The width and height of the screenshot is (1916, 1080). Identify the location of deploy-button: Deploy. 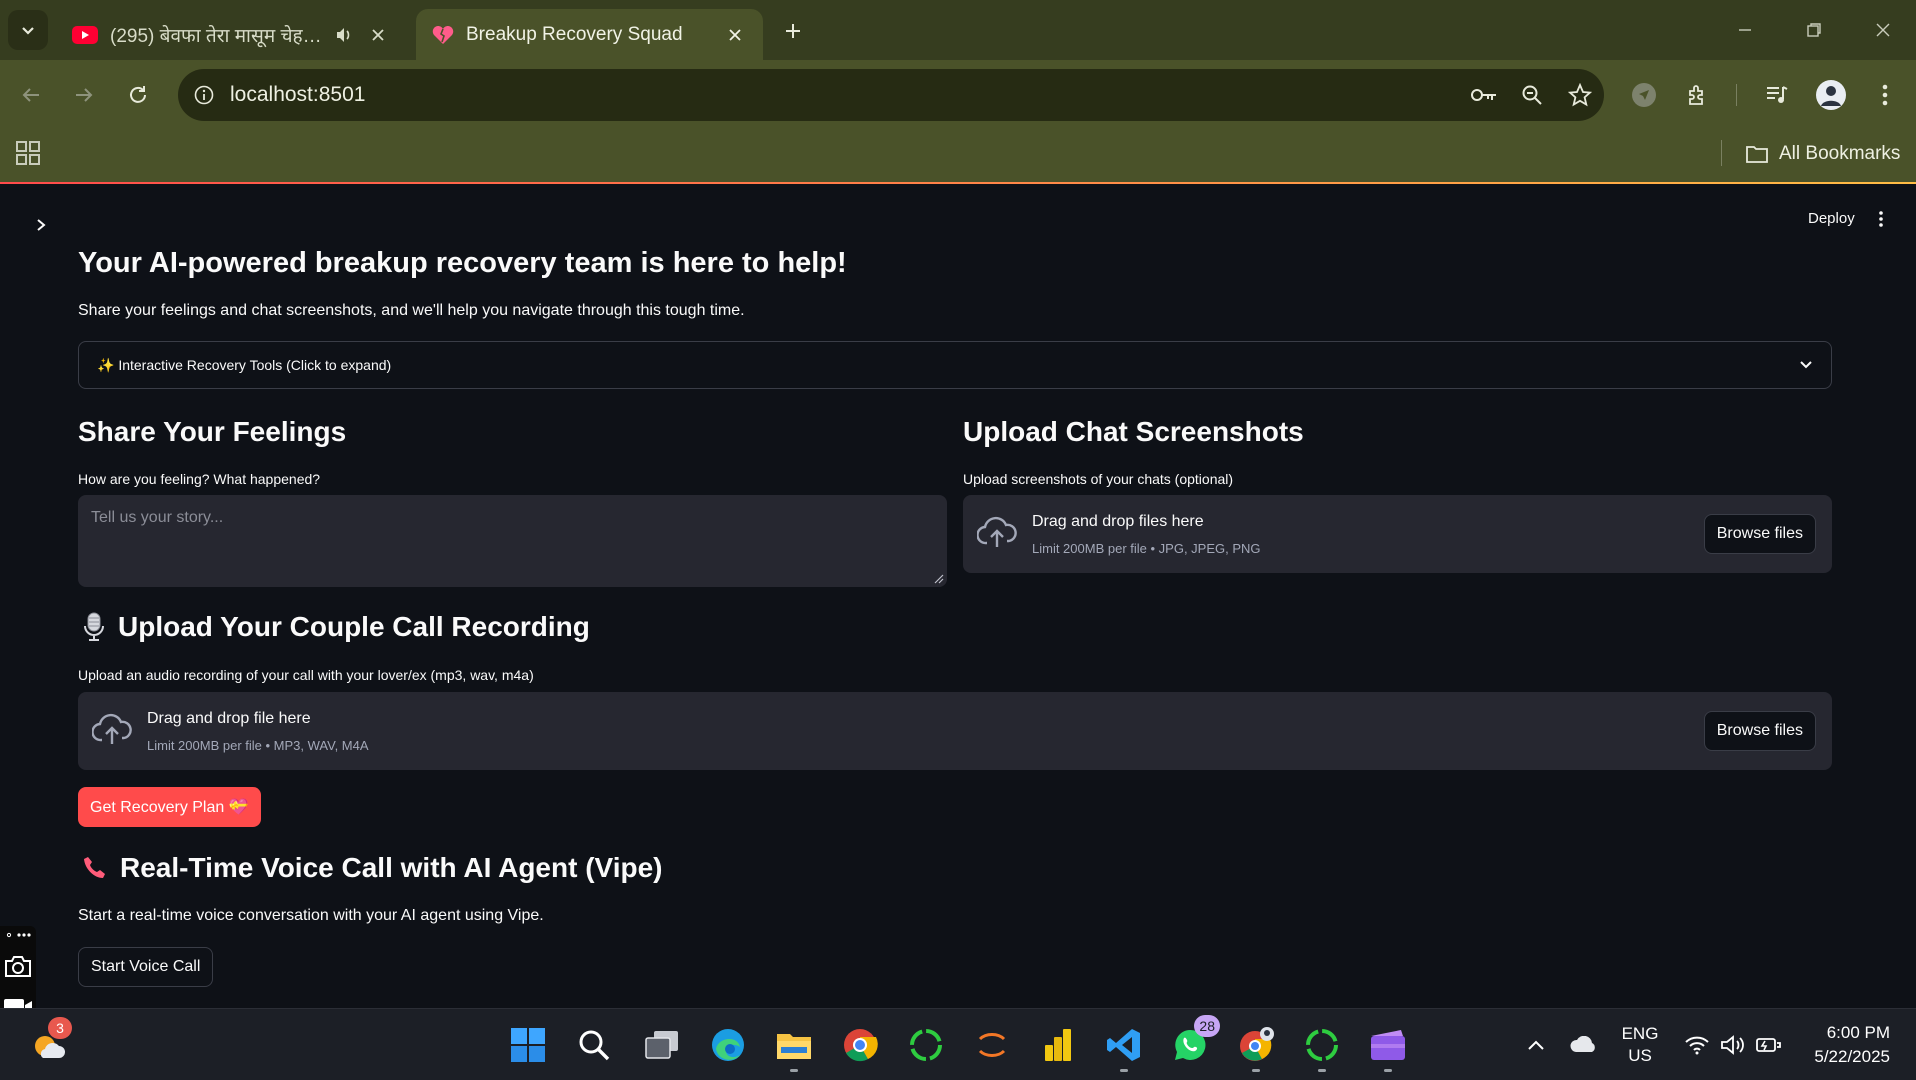
(1831, 218).